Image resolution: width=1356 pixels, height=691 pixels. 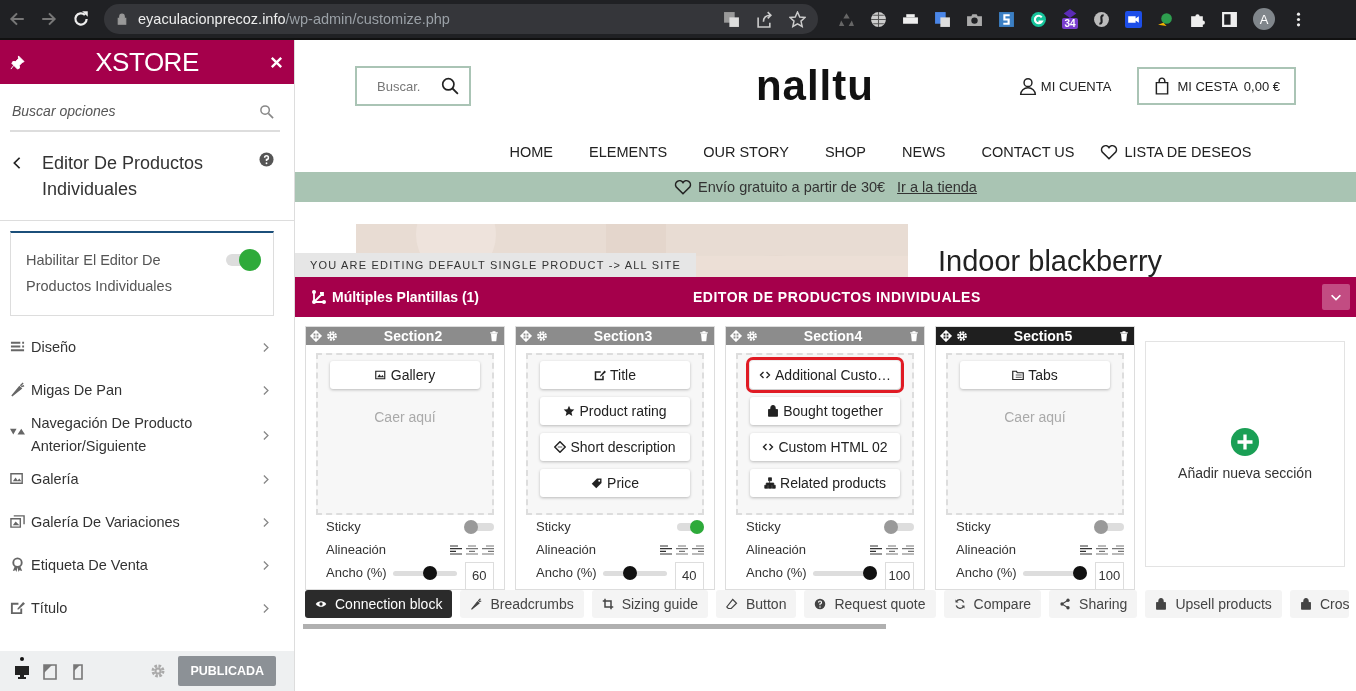 What do you see at coordinates (962, 336) in the screenshot?
I see `settings-icon` at bounding box center [962, 336].